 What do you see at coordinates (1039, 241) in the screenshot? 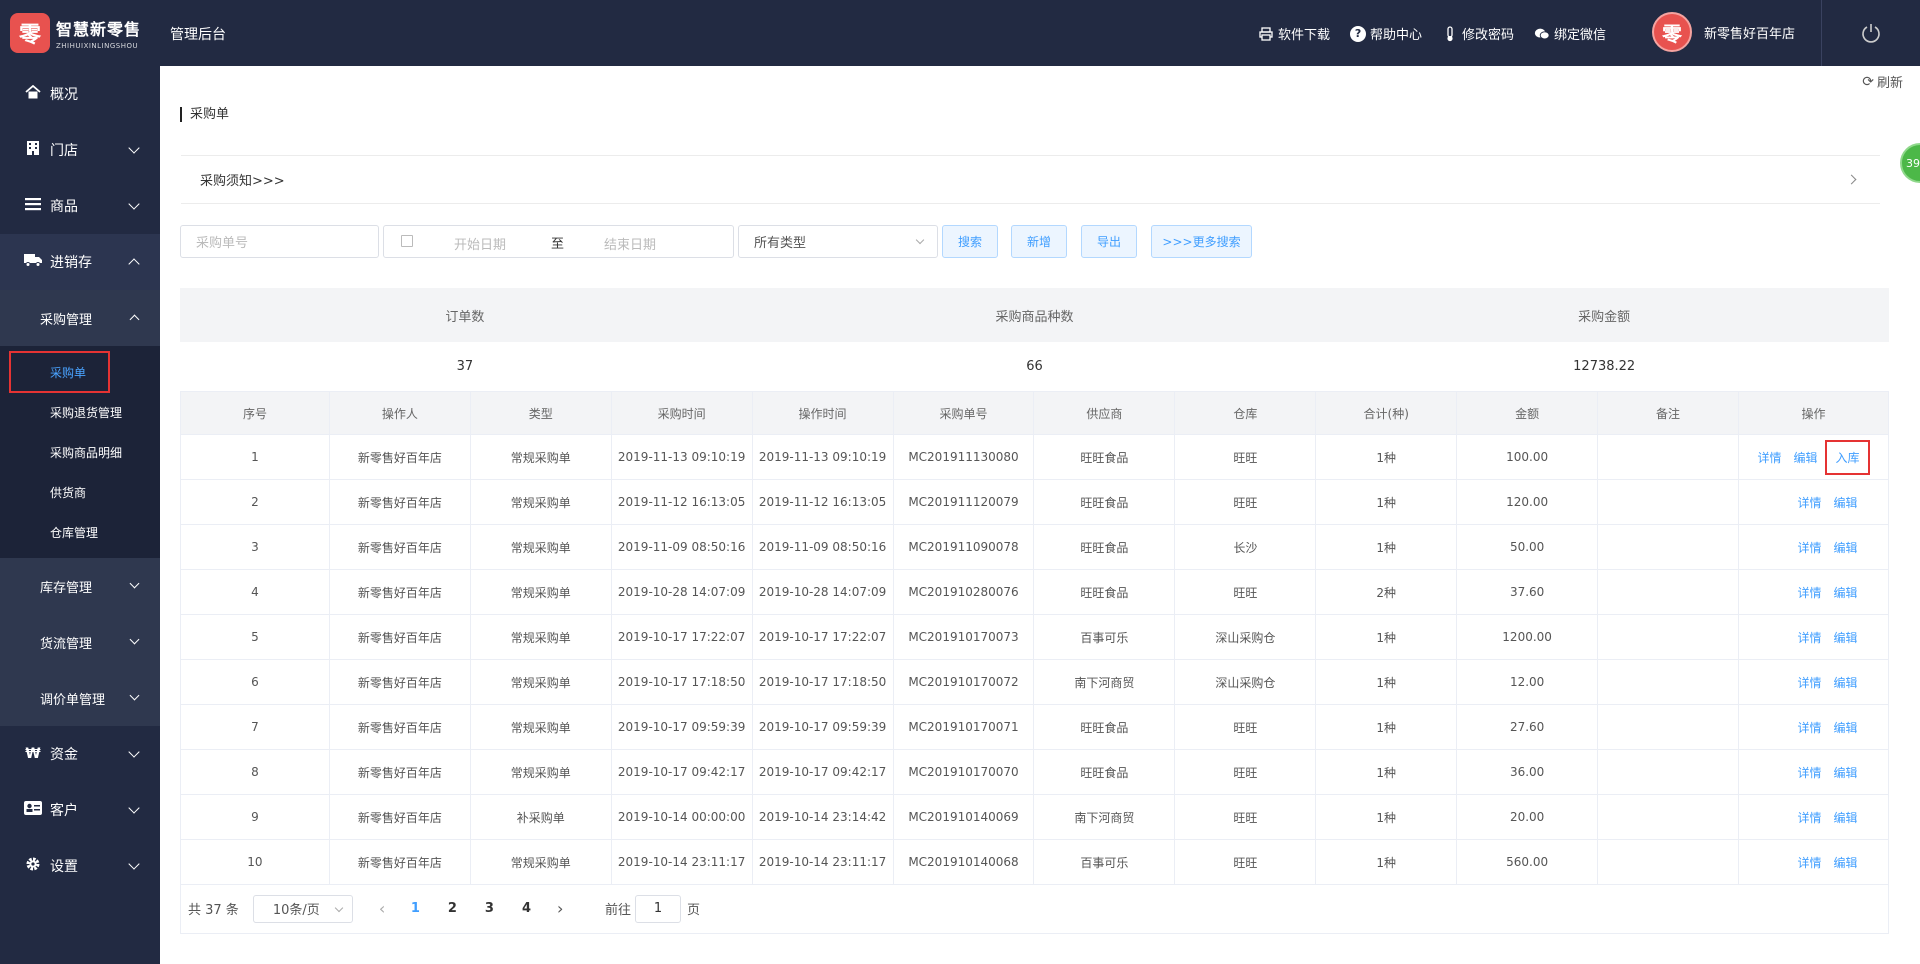
I see `add-button: 新增` at bounding box center [1039, 241].